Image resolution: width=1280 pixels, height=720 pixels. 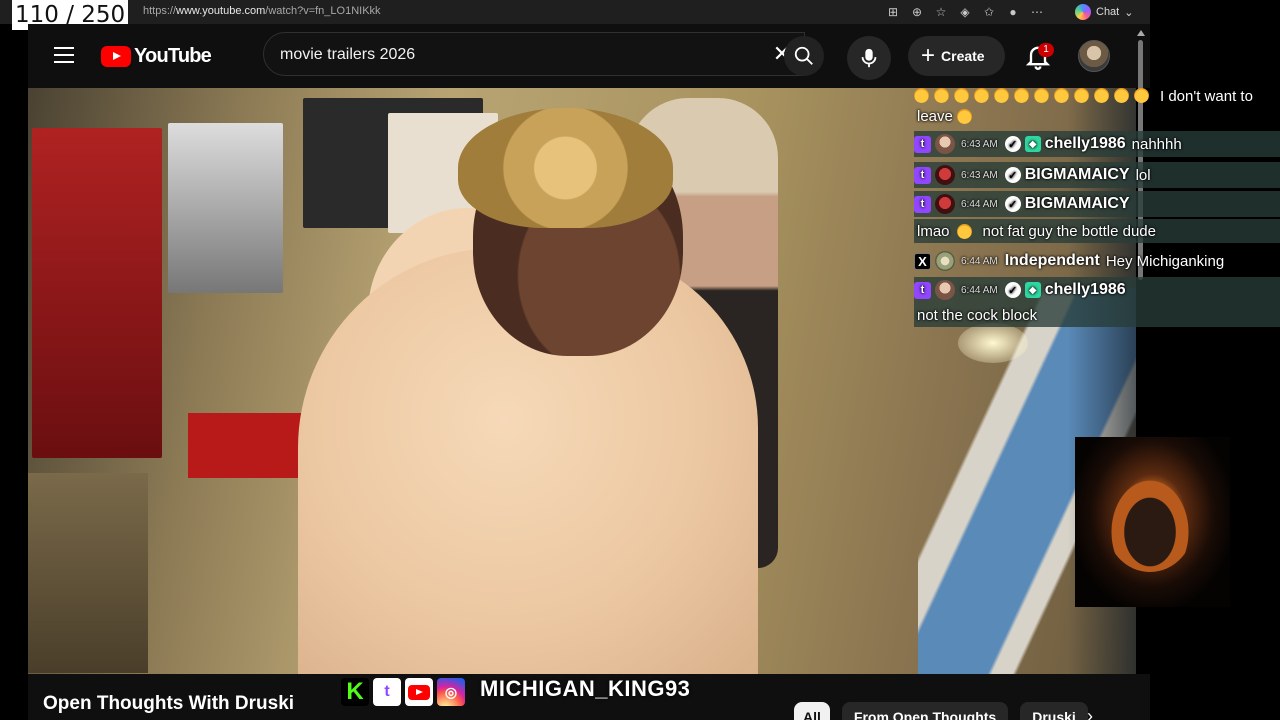 I want to click on streamer-webcam, so click(x=1152, y=522).